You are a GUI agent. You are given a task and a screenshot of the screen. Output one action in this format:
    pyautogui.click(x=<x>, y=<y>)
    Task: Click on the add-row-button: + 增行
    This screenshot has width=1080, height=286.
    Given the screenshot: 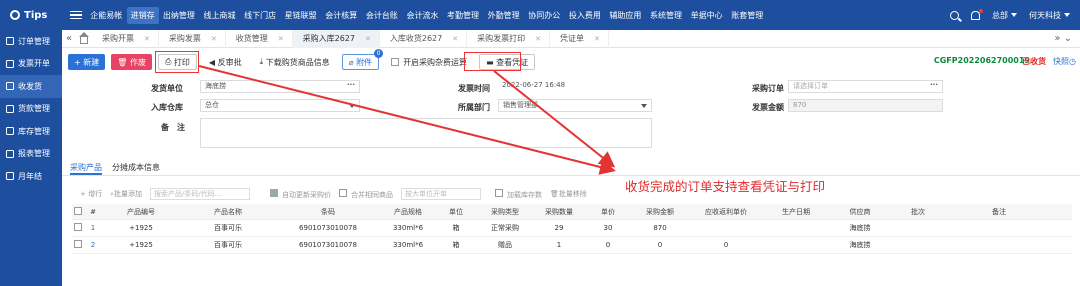 What is the action you would take?
    pyautogui.click(x=91, y=194)
    